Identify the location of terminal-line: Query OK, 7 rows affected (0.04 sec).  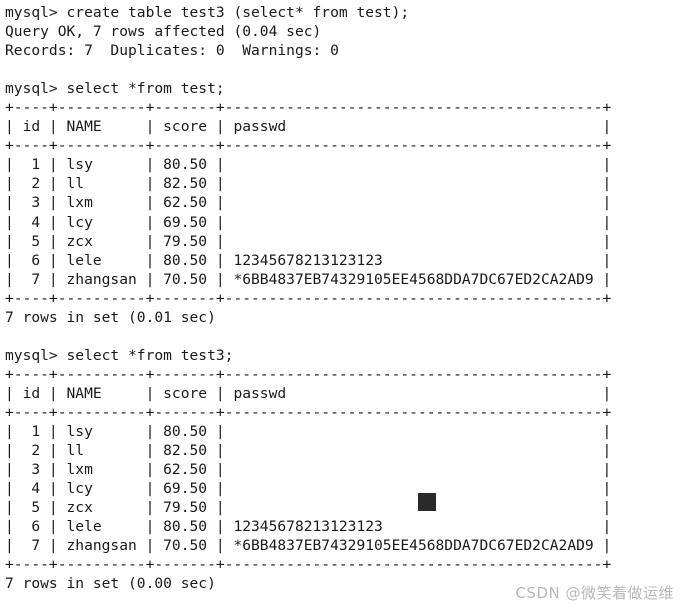
(163, 32).